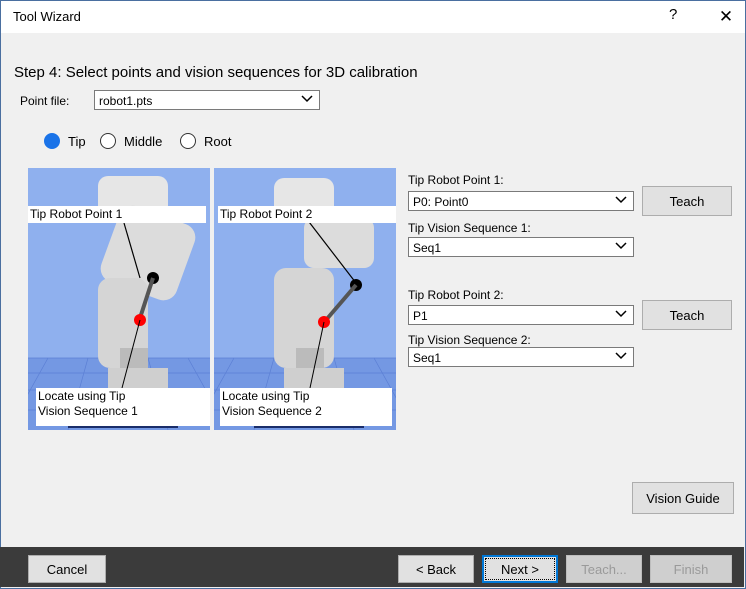 The height and width of the screenshot is (589, 746). What do you see at coordinates (143, 141) in the screenshot?
I see `radio-middle-label: Middle` at bounding box center [143, 141].